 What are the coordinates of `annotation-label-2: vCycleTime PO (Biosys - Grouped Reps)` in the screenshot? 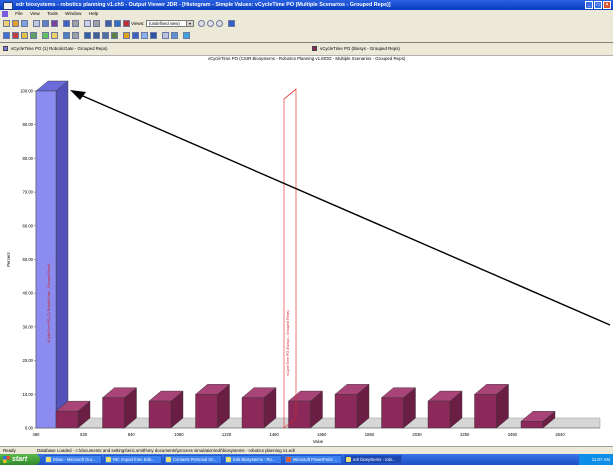 It's located at (288, 342).